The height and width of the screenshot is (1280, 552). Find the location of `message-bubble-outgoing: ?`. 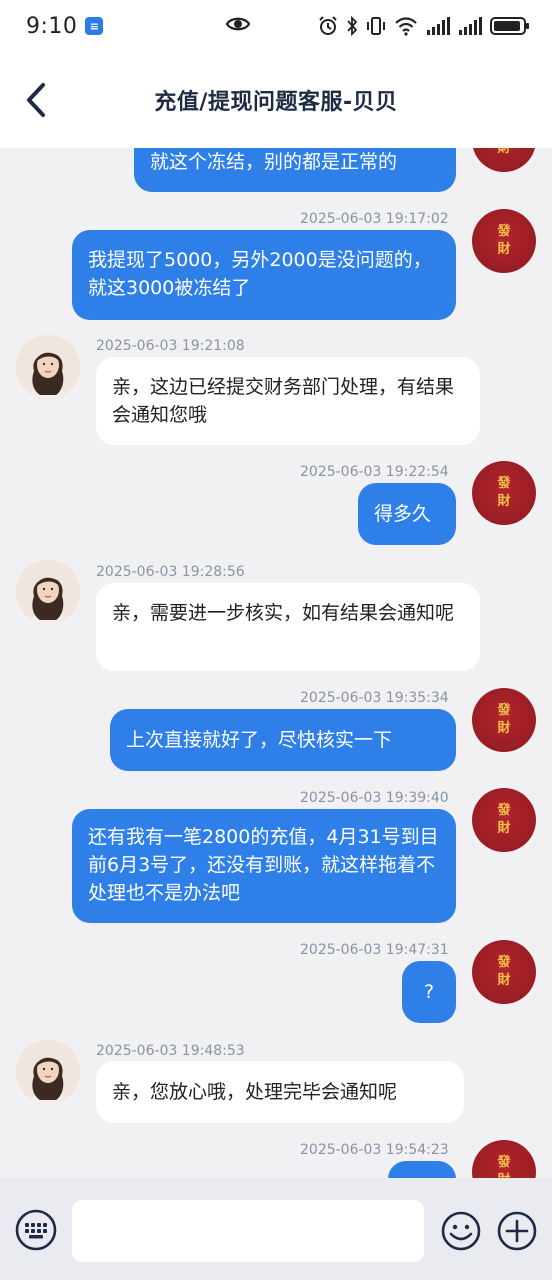

message-bubble-outgoing: ? is located at coordinates (429, 992).